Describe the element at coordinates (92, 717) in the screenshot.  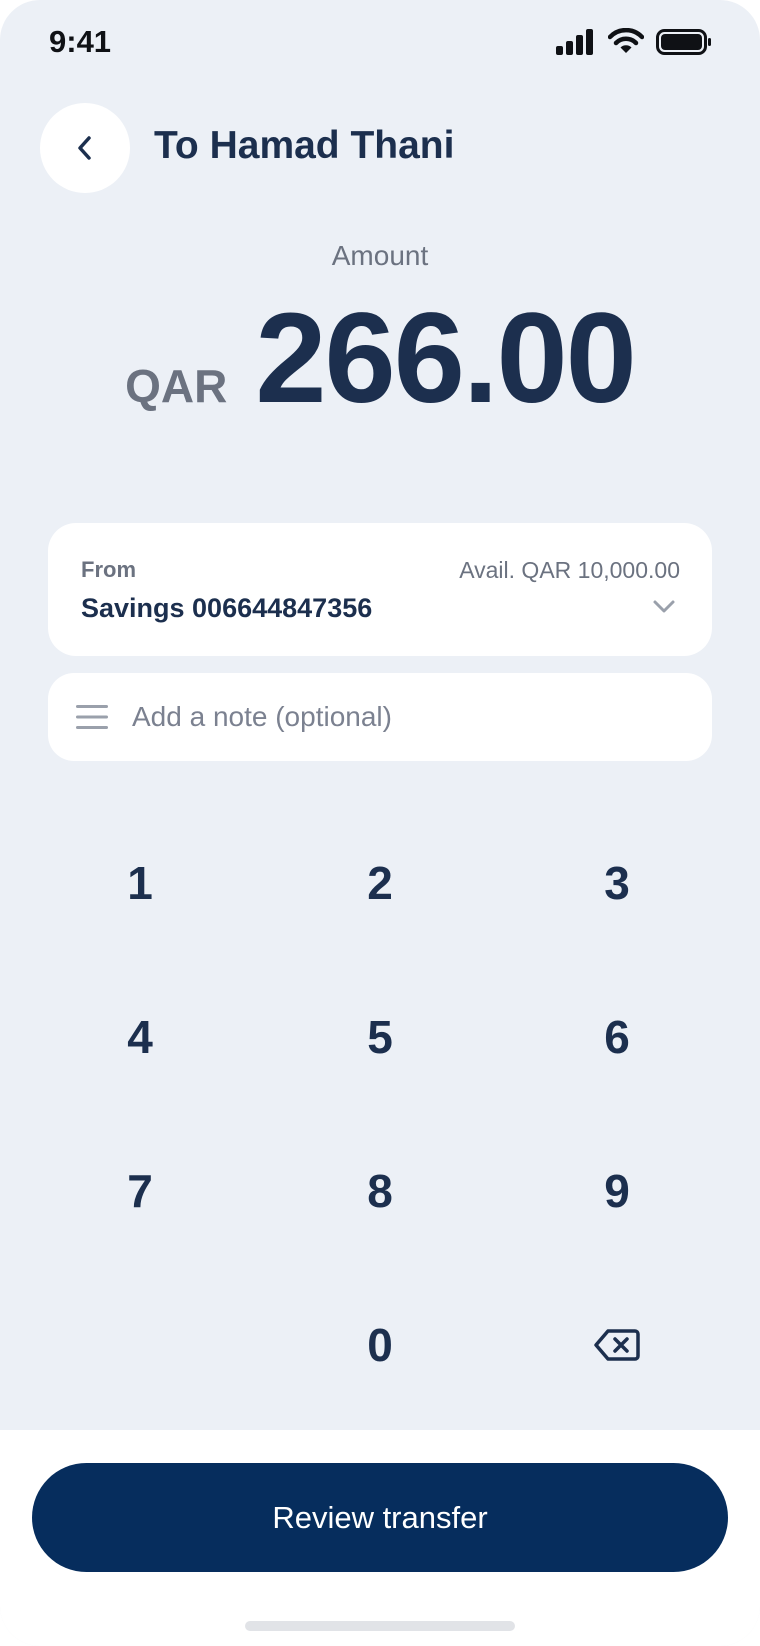
I see `menu-lines-icon` at that location.